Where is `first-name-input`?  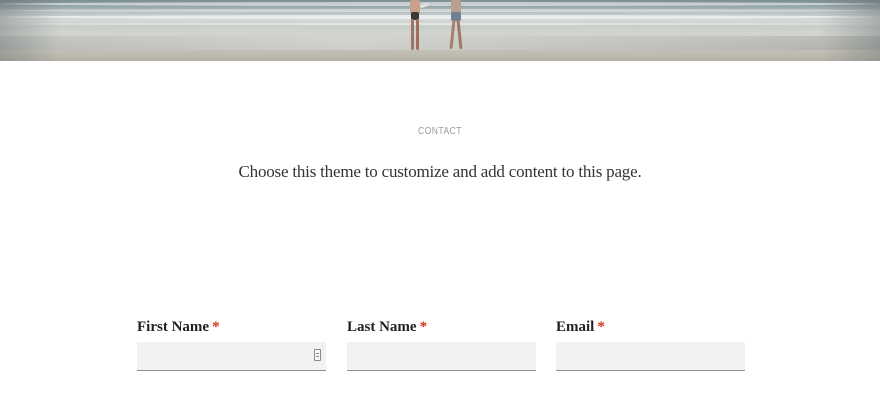
first-name-input is located at coordinates (231, 356).